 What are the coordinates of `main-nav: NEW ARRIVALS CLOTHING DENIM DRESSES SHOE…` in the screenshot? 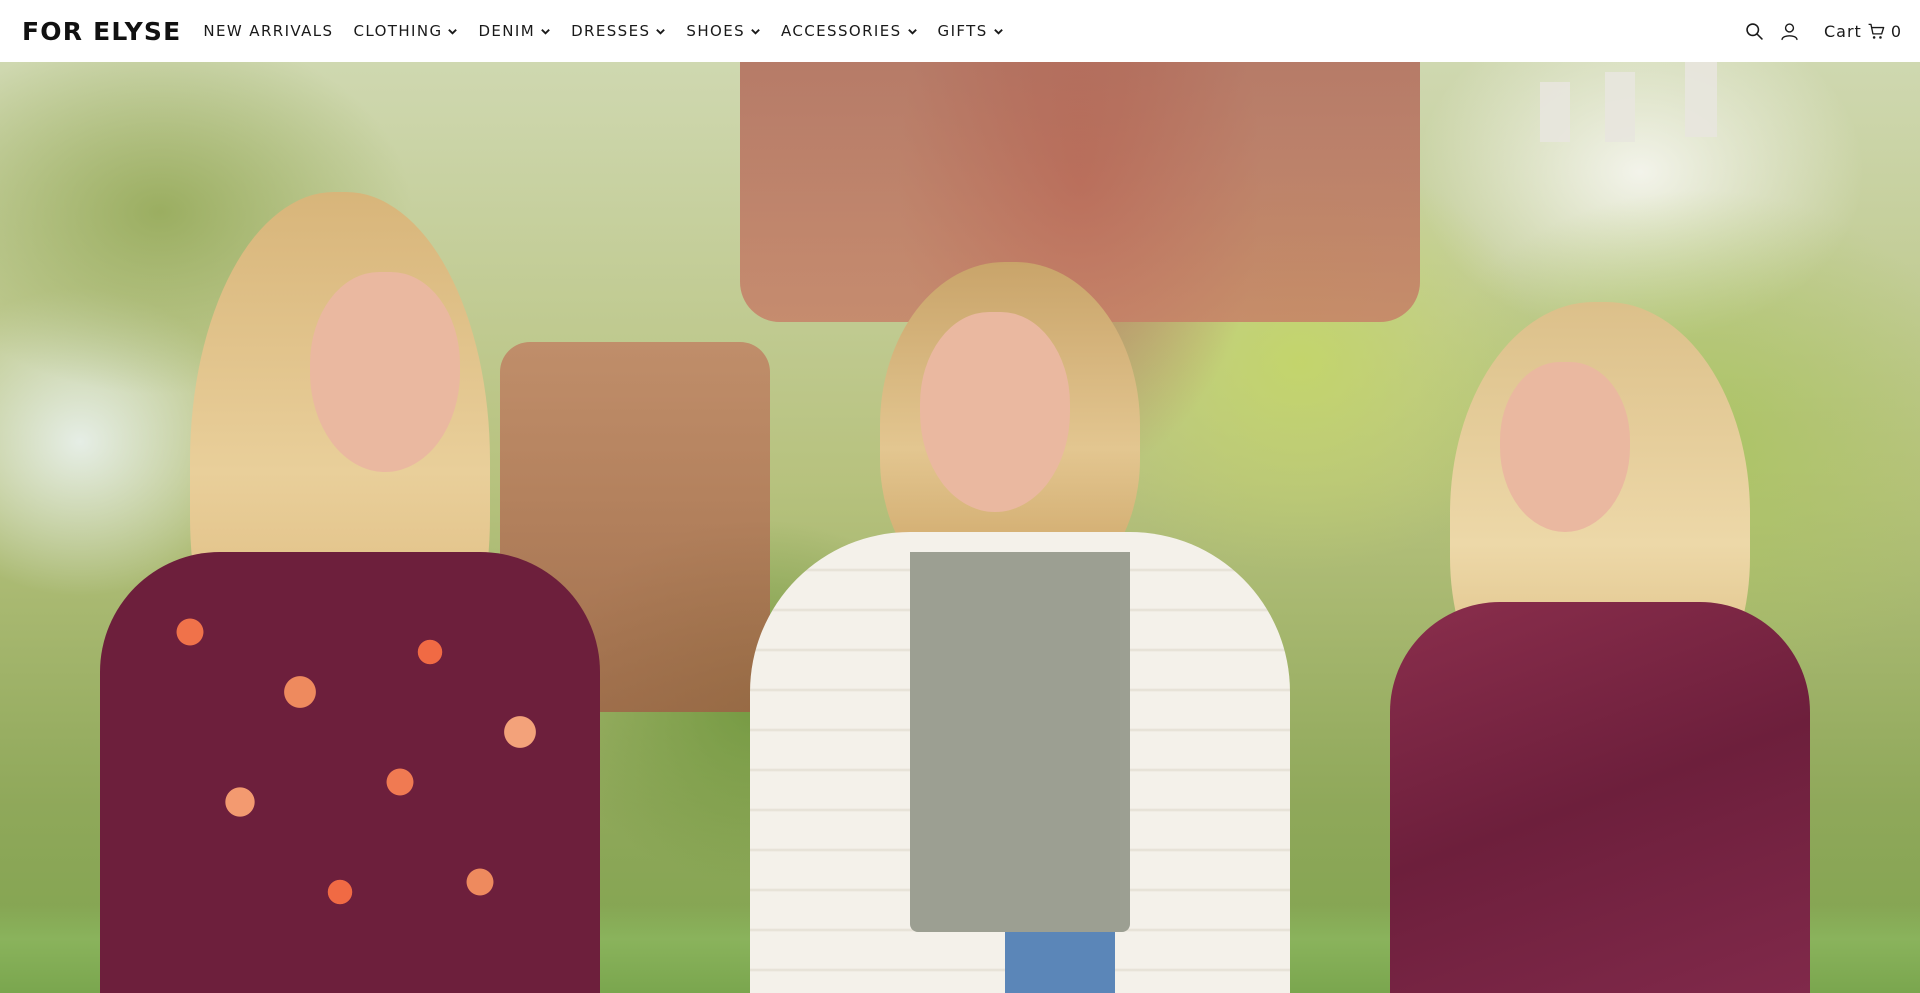 It's located at (613, 31).